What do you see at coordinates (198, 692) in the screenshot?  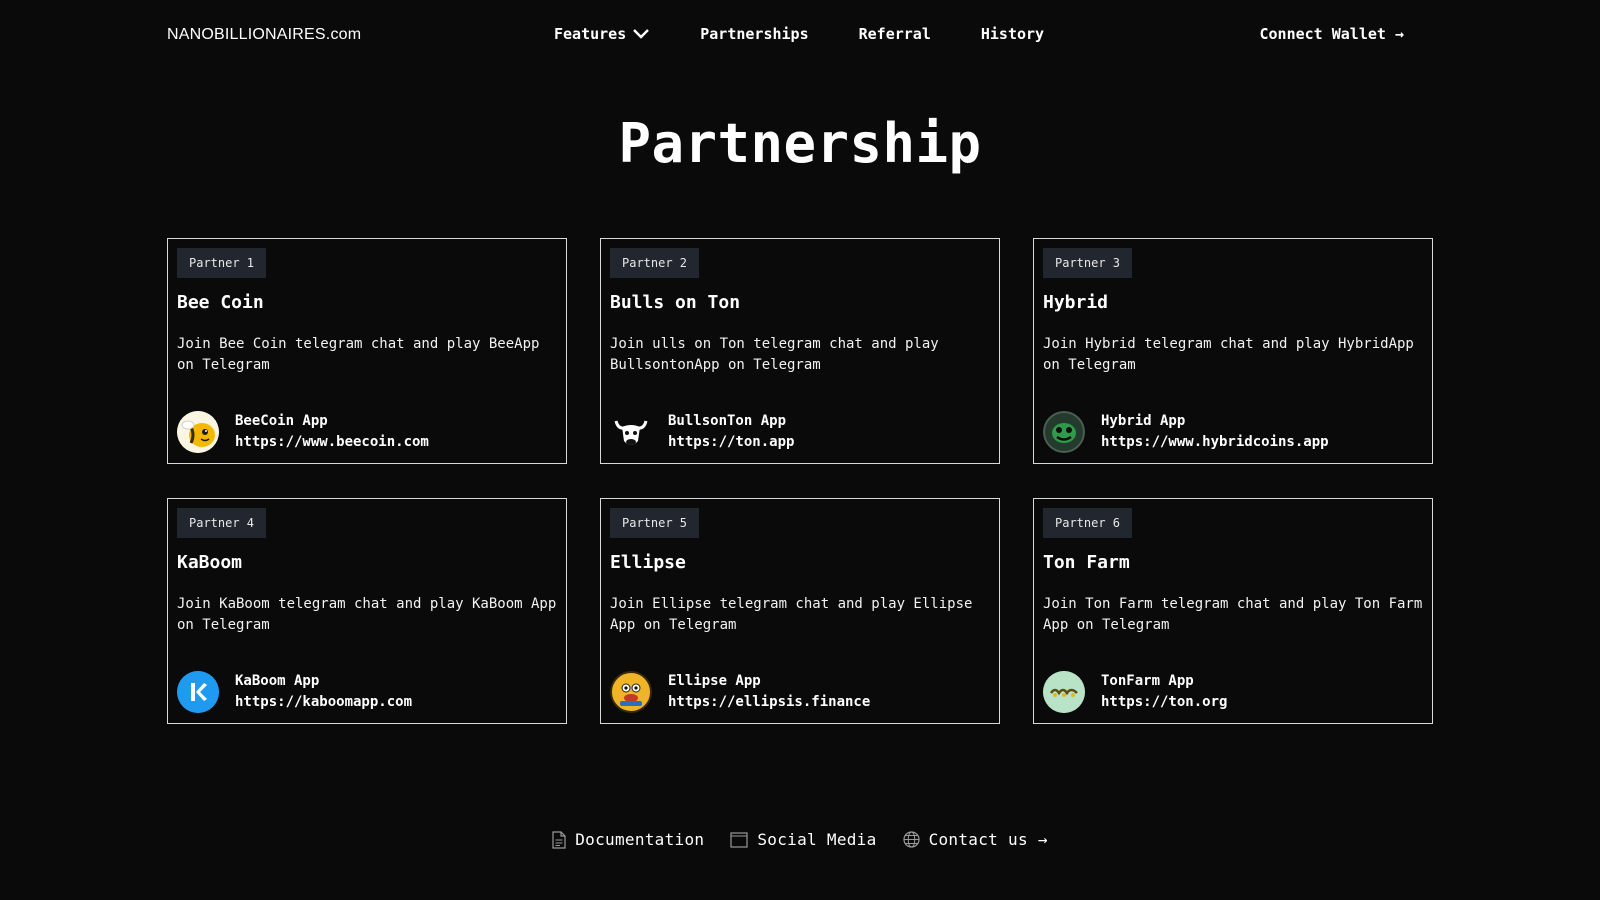 I see `kaboom-k-icon` at bounding box center [198, 692].